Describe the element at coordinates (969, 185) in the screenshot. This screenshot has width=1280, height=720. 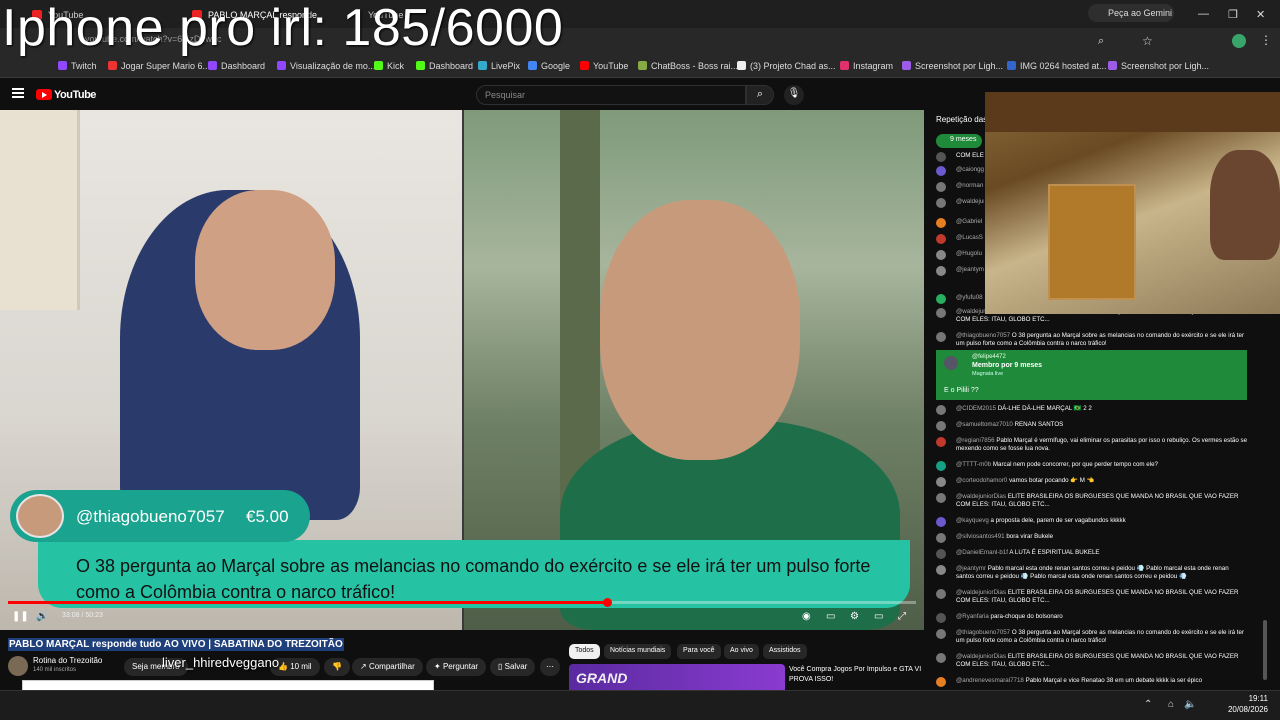
I see `chat-username: @norman` at that location.